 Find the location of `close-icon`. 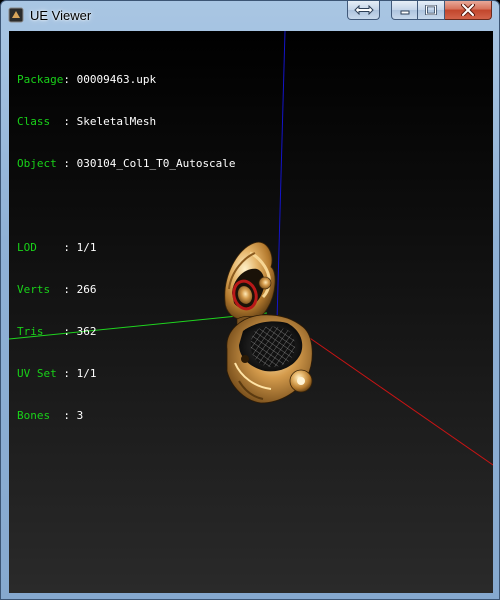

close-icon is located at coordinates (468, 10).